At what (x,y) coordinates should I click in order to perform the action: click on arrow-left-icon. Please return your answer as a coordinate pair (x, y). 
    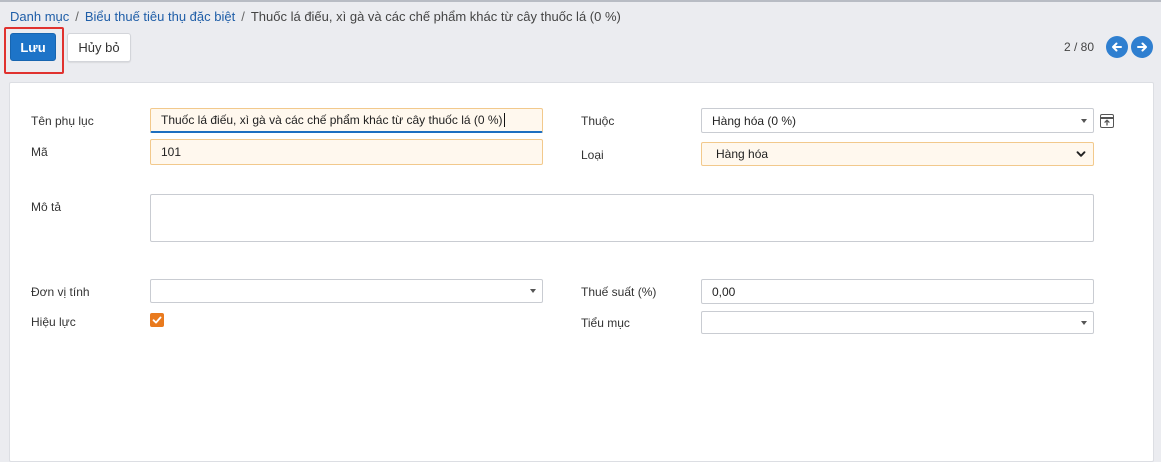
    Looking at the image, I should click on (1117, 47).